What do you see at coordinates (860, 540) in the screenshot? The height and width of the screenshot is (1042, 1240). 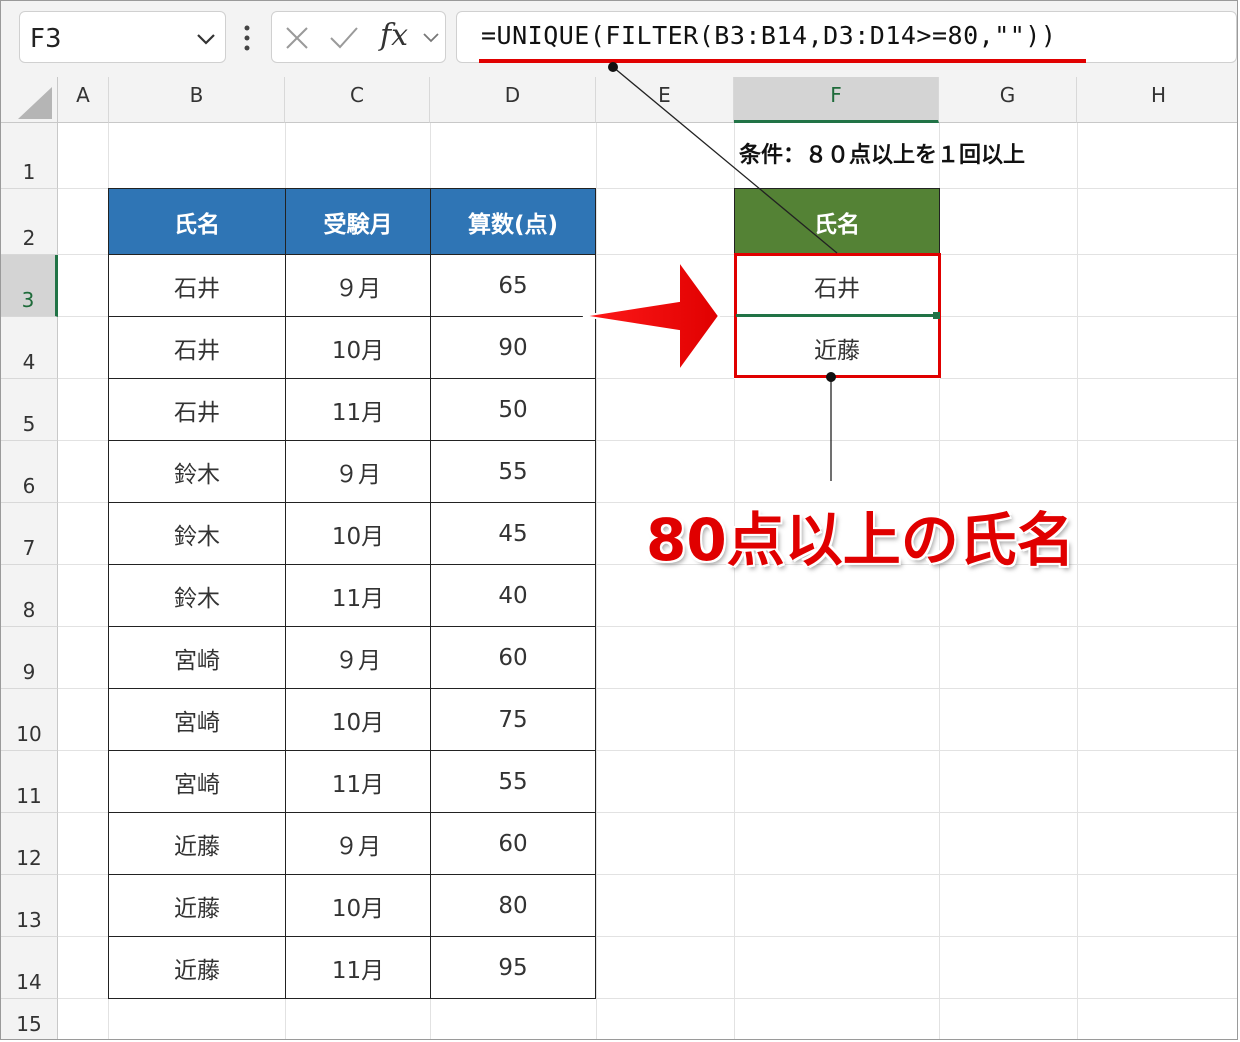 I see `annotation-label: 80点以上の氏名` at bounding box center [860, 540].